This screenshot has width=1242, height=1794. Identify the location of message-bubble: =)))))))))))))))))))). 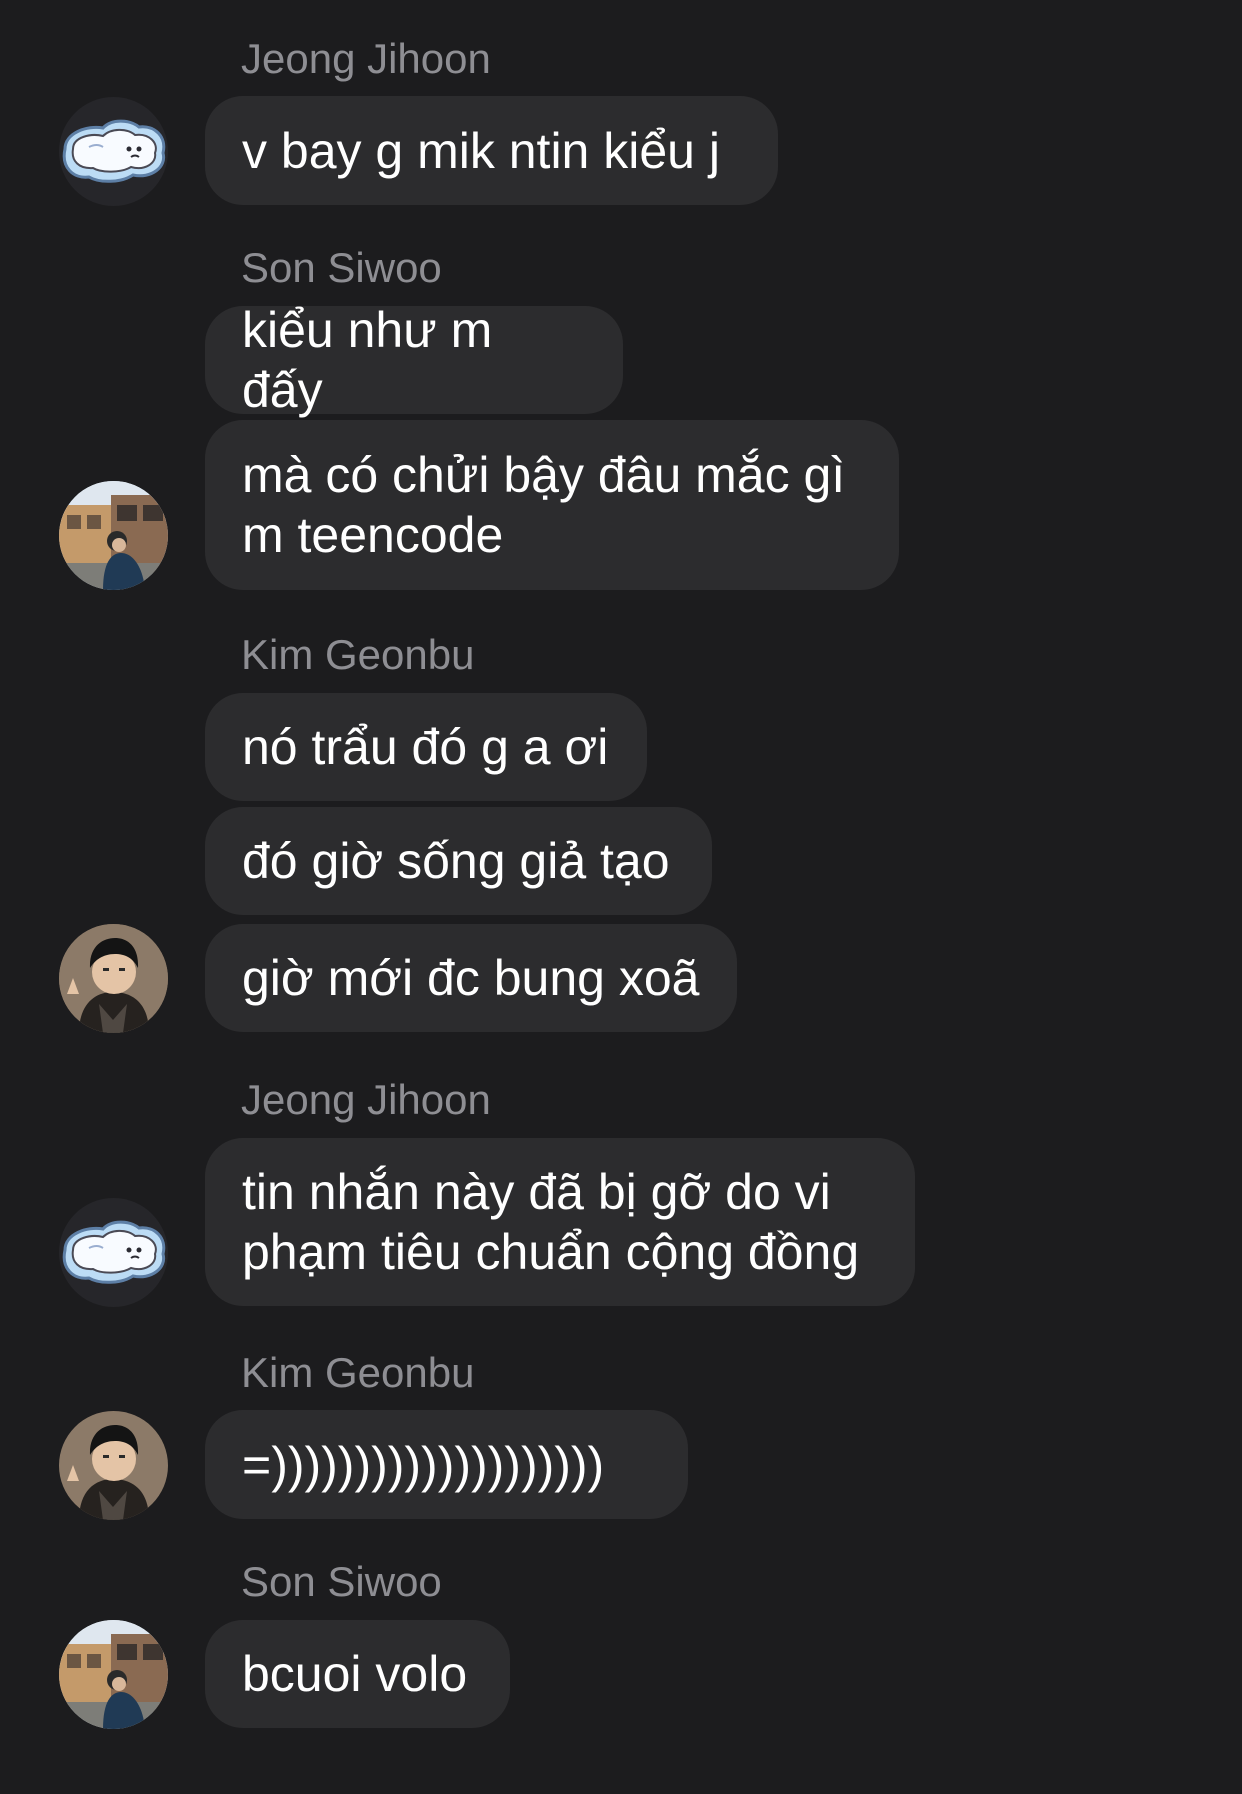
(446, 1464).